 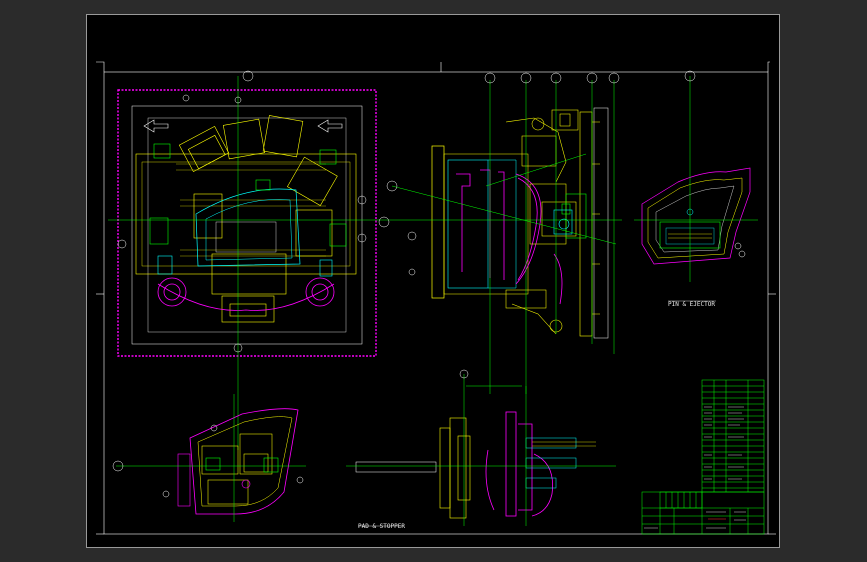 I want to click on pin-ejector-centerlines, so click(x=696, y=179).